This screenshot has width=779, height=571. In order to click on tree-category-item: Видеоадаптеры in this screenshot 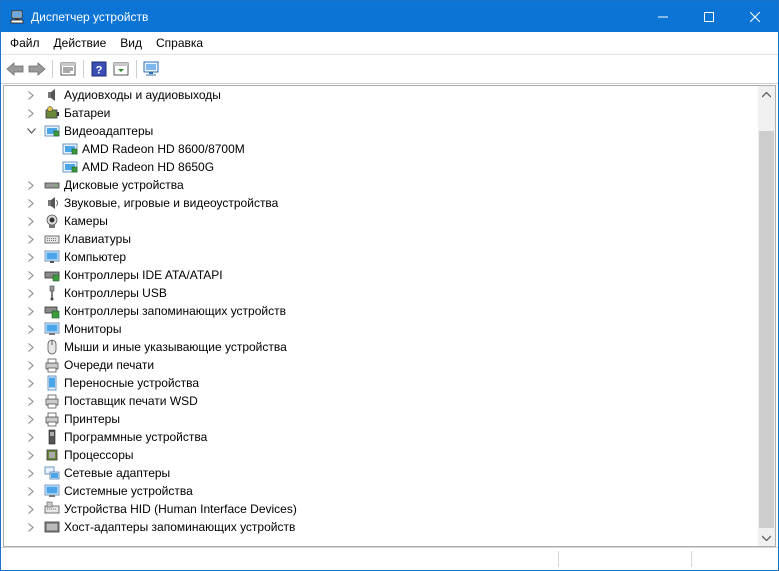, I will do `click(381, 131)`.